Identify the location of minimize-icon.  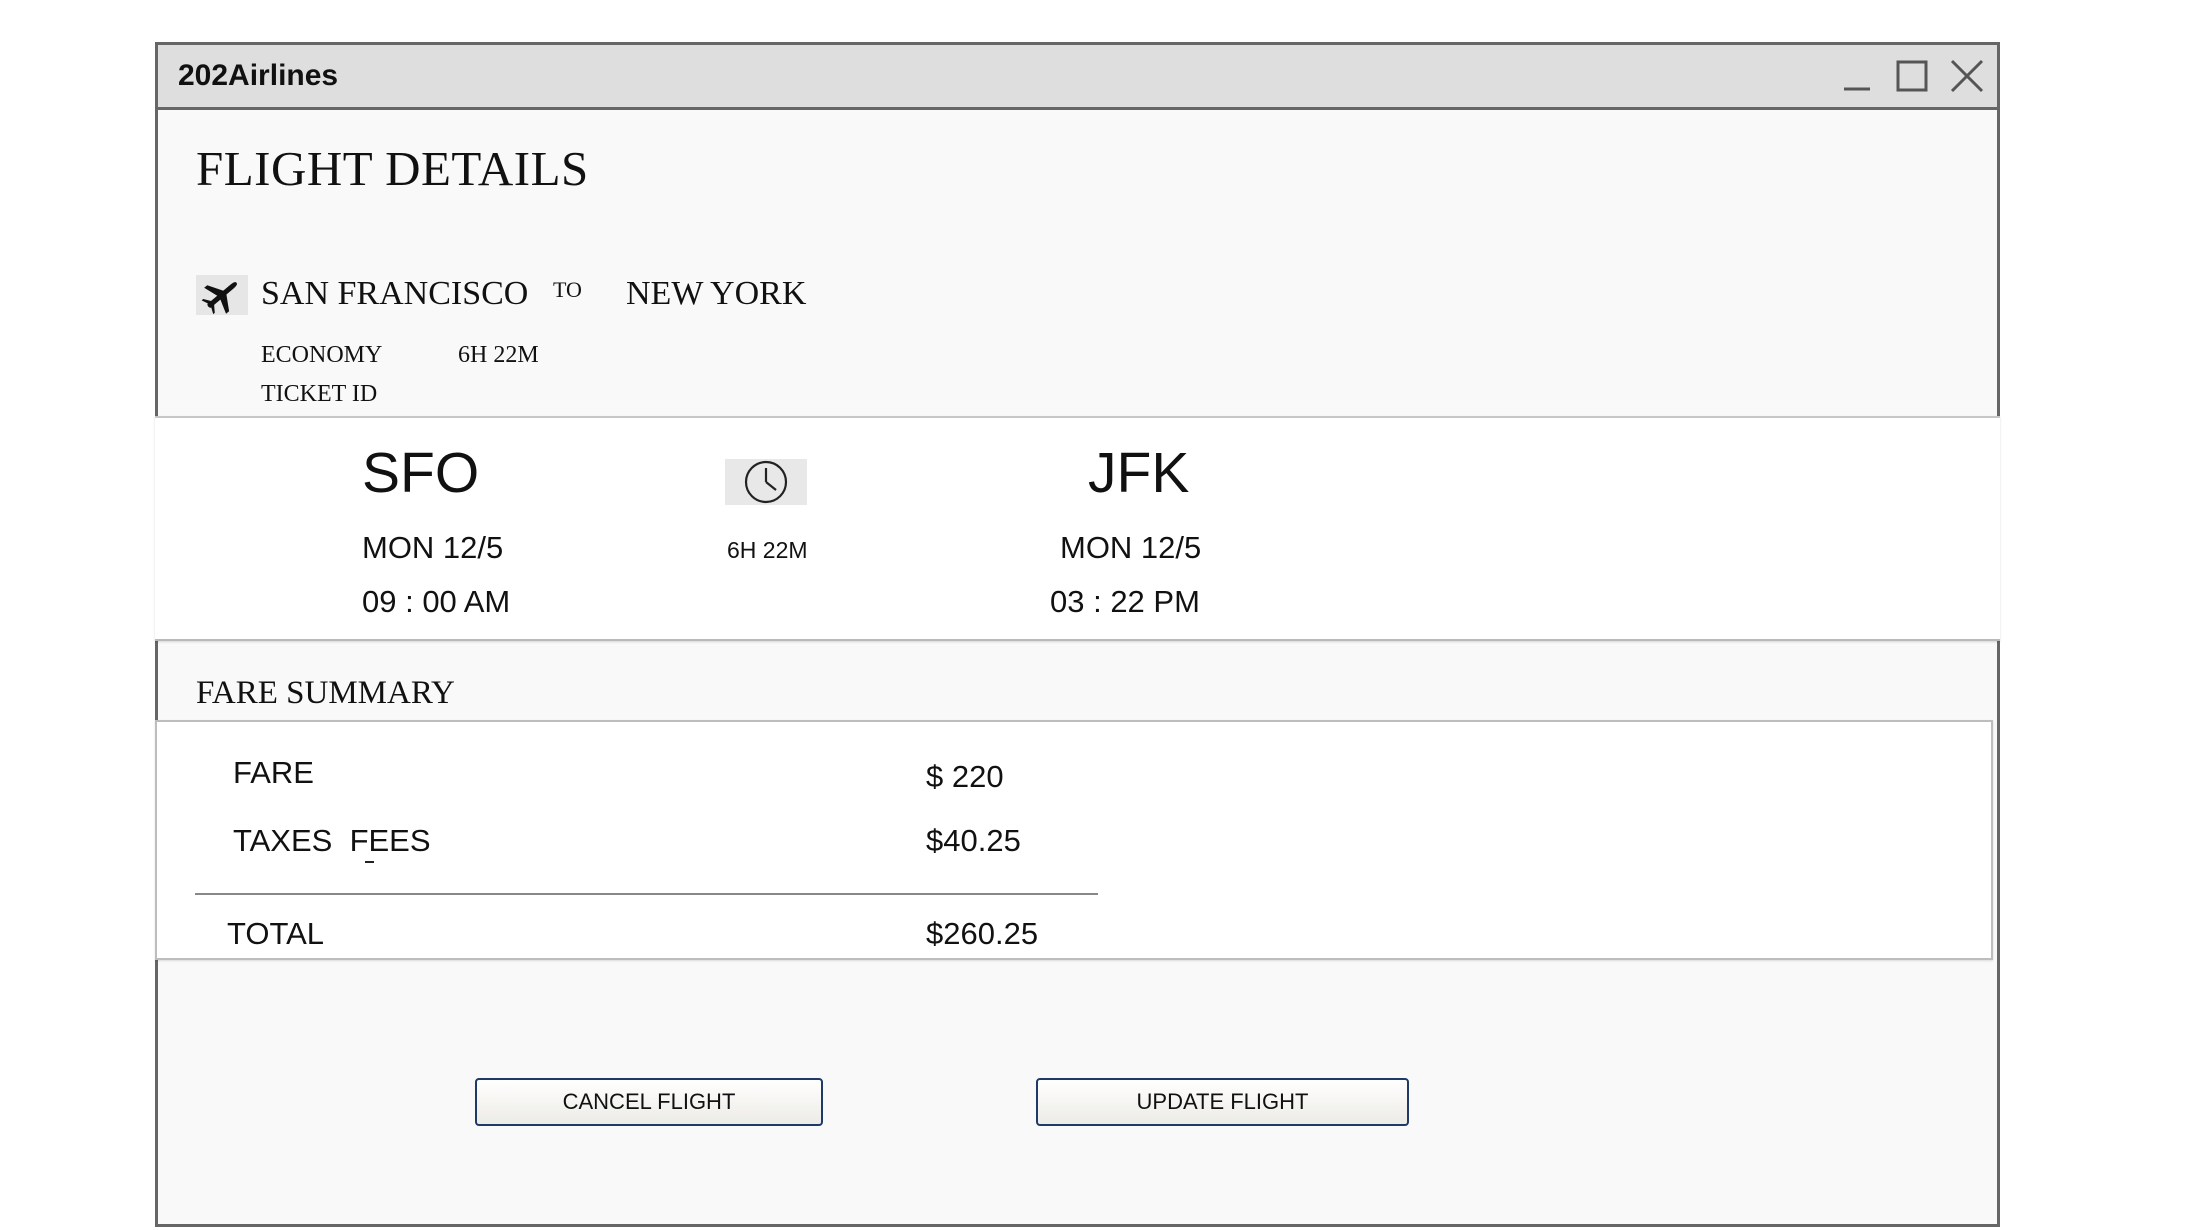
(1857, 76).